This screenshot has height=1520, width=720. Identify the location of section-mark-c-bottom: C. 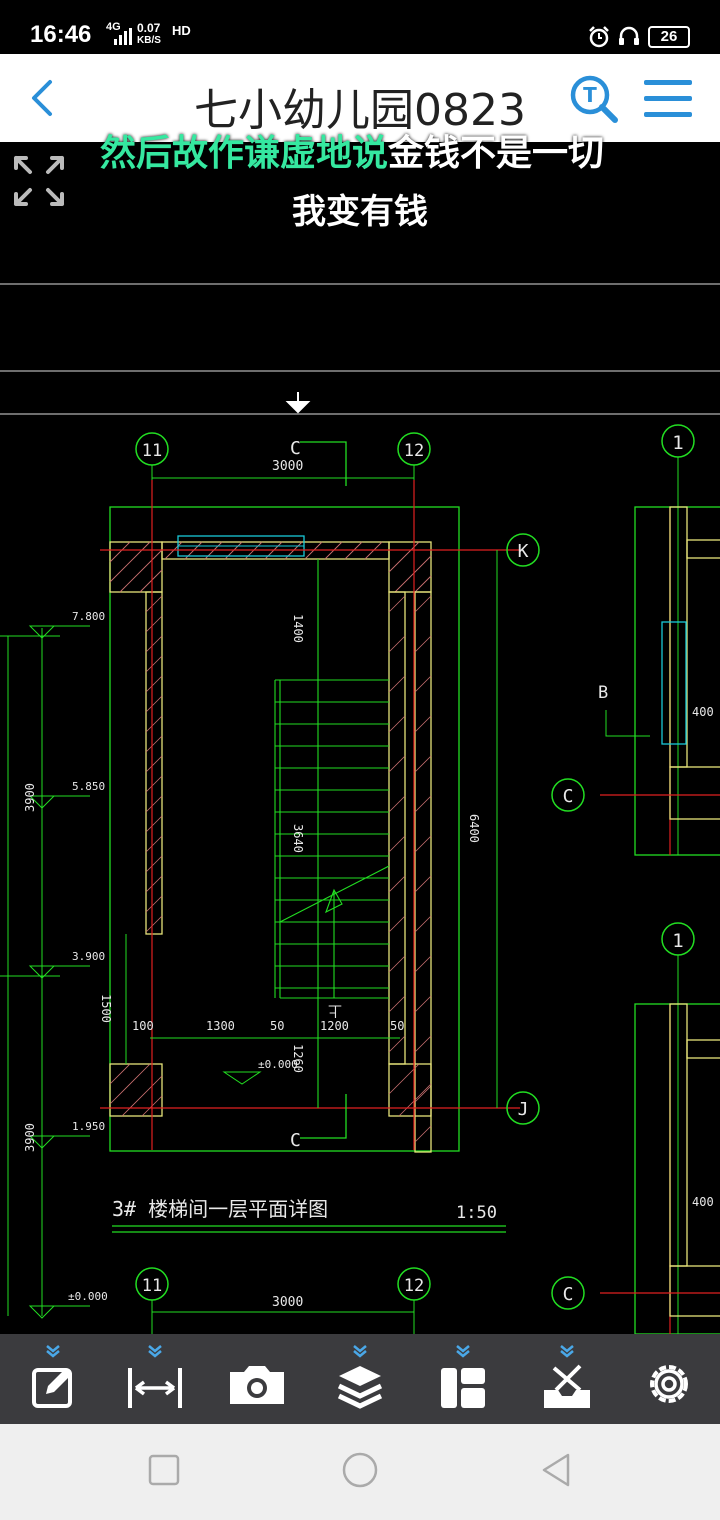
(295, 1140).